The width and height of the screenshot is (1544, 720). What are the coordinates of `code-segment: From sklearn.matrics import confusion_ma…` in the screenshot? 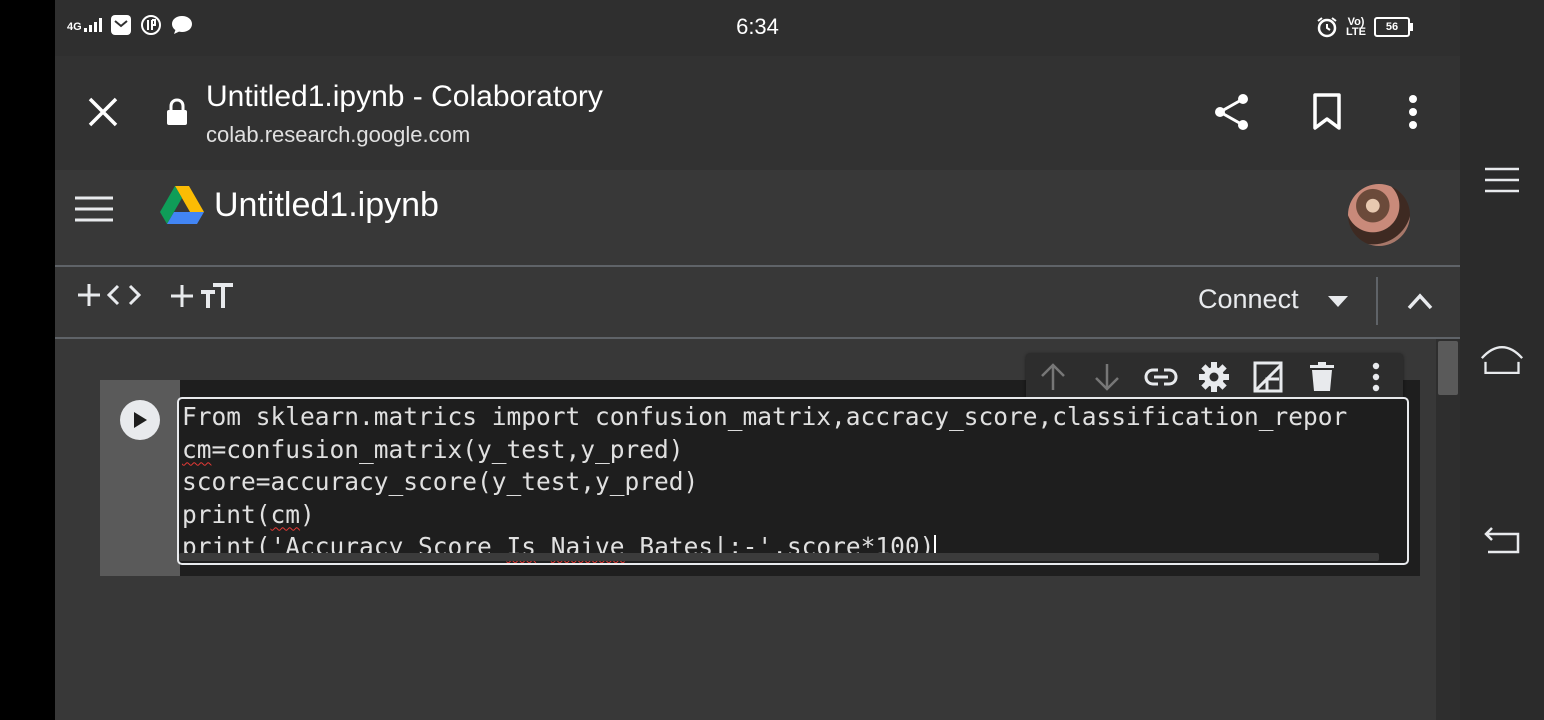 It's located at (765, 416).